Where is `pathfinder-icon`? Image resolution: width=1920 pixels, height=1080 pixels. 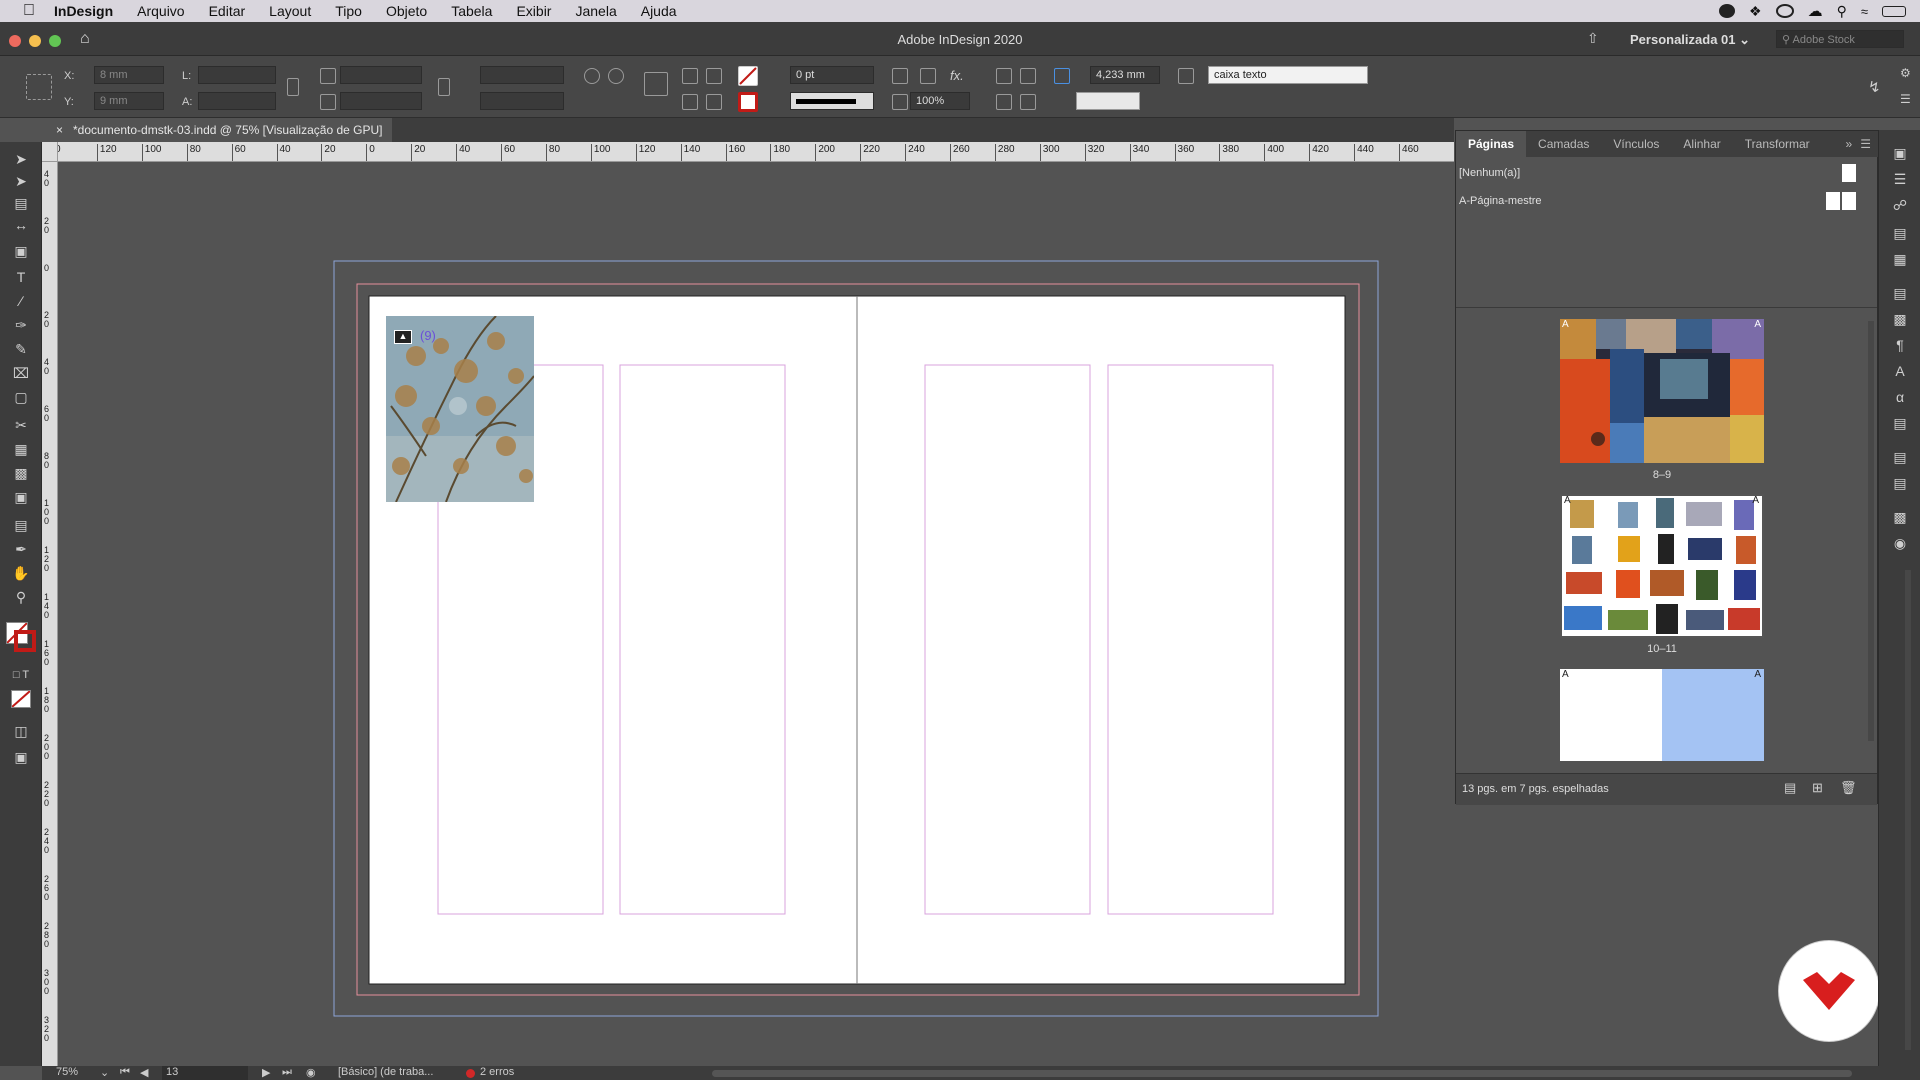 pathfinder-icon is located at coordinates (656, 84).